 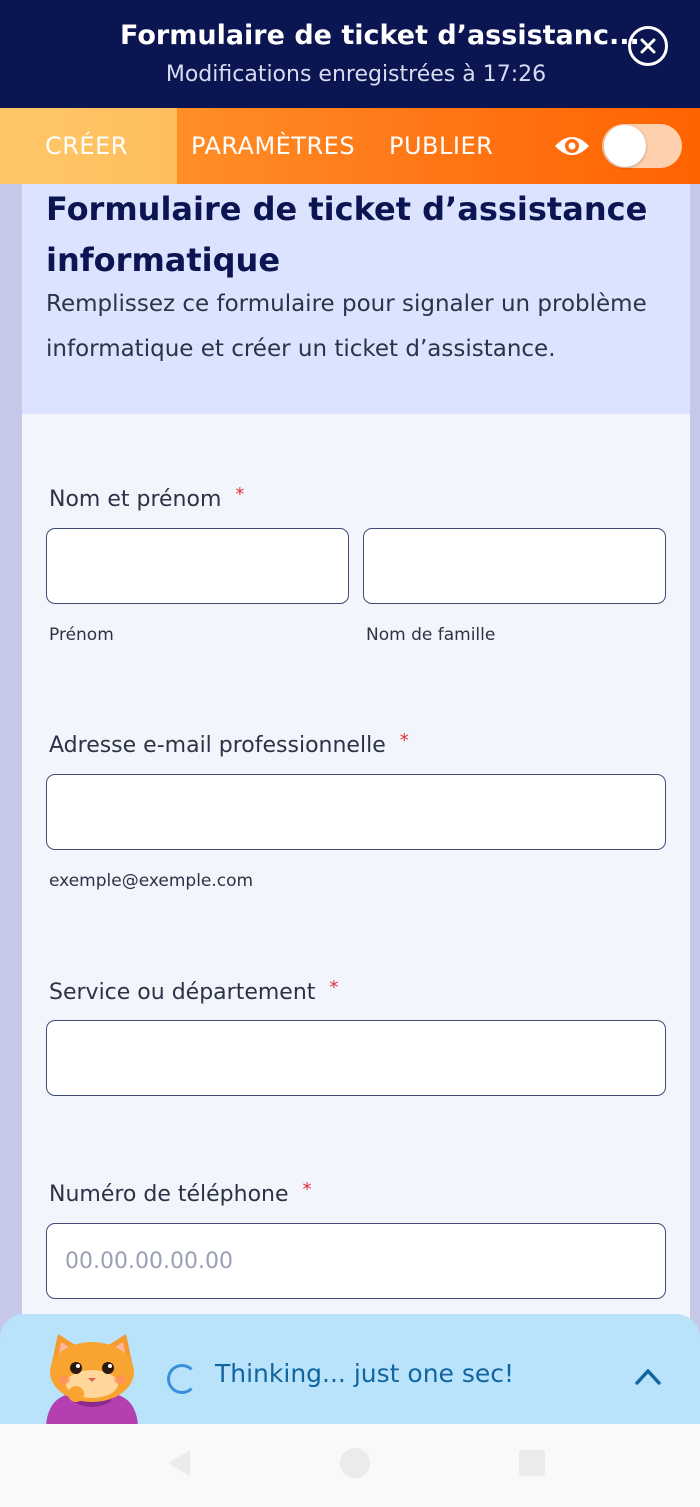 I want to click on phone-label: Numéro de téléphone *, so click(x=180, y=1193).